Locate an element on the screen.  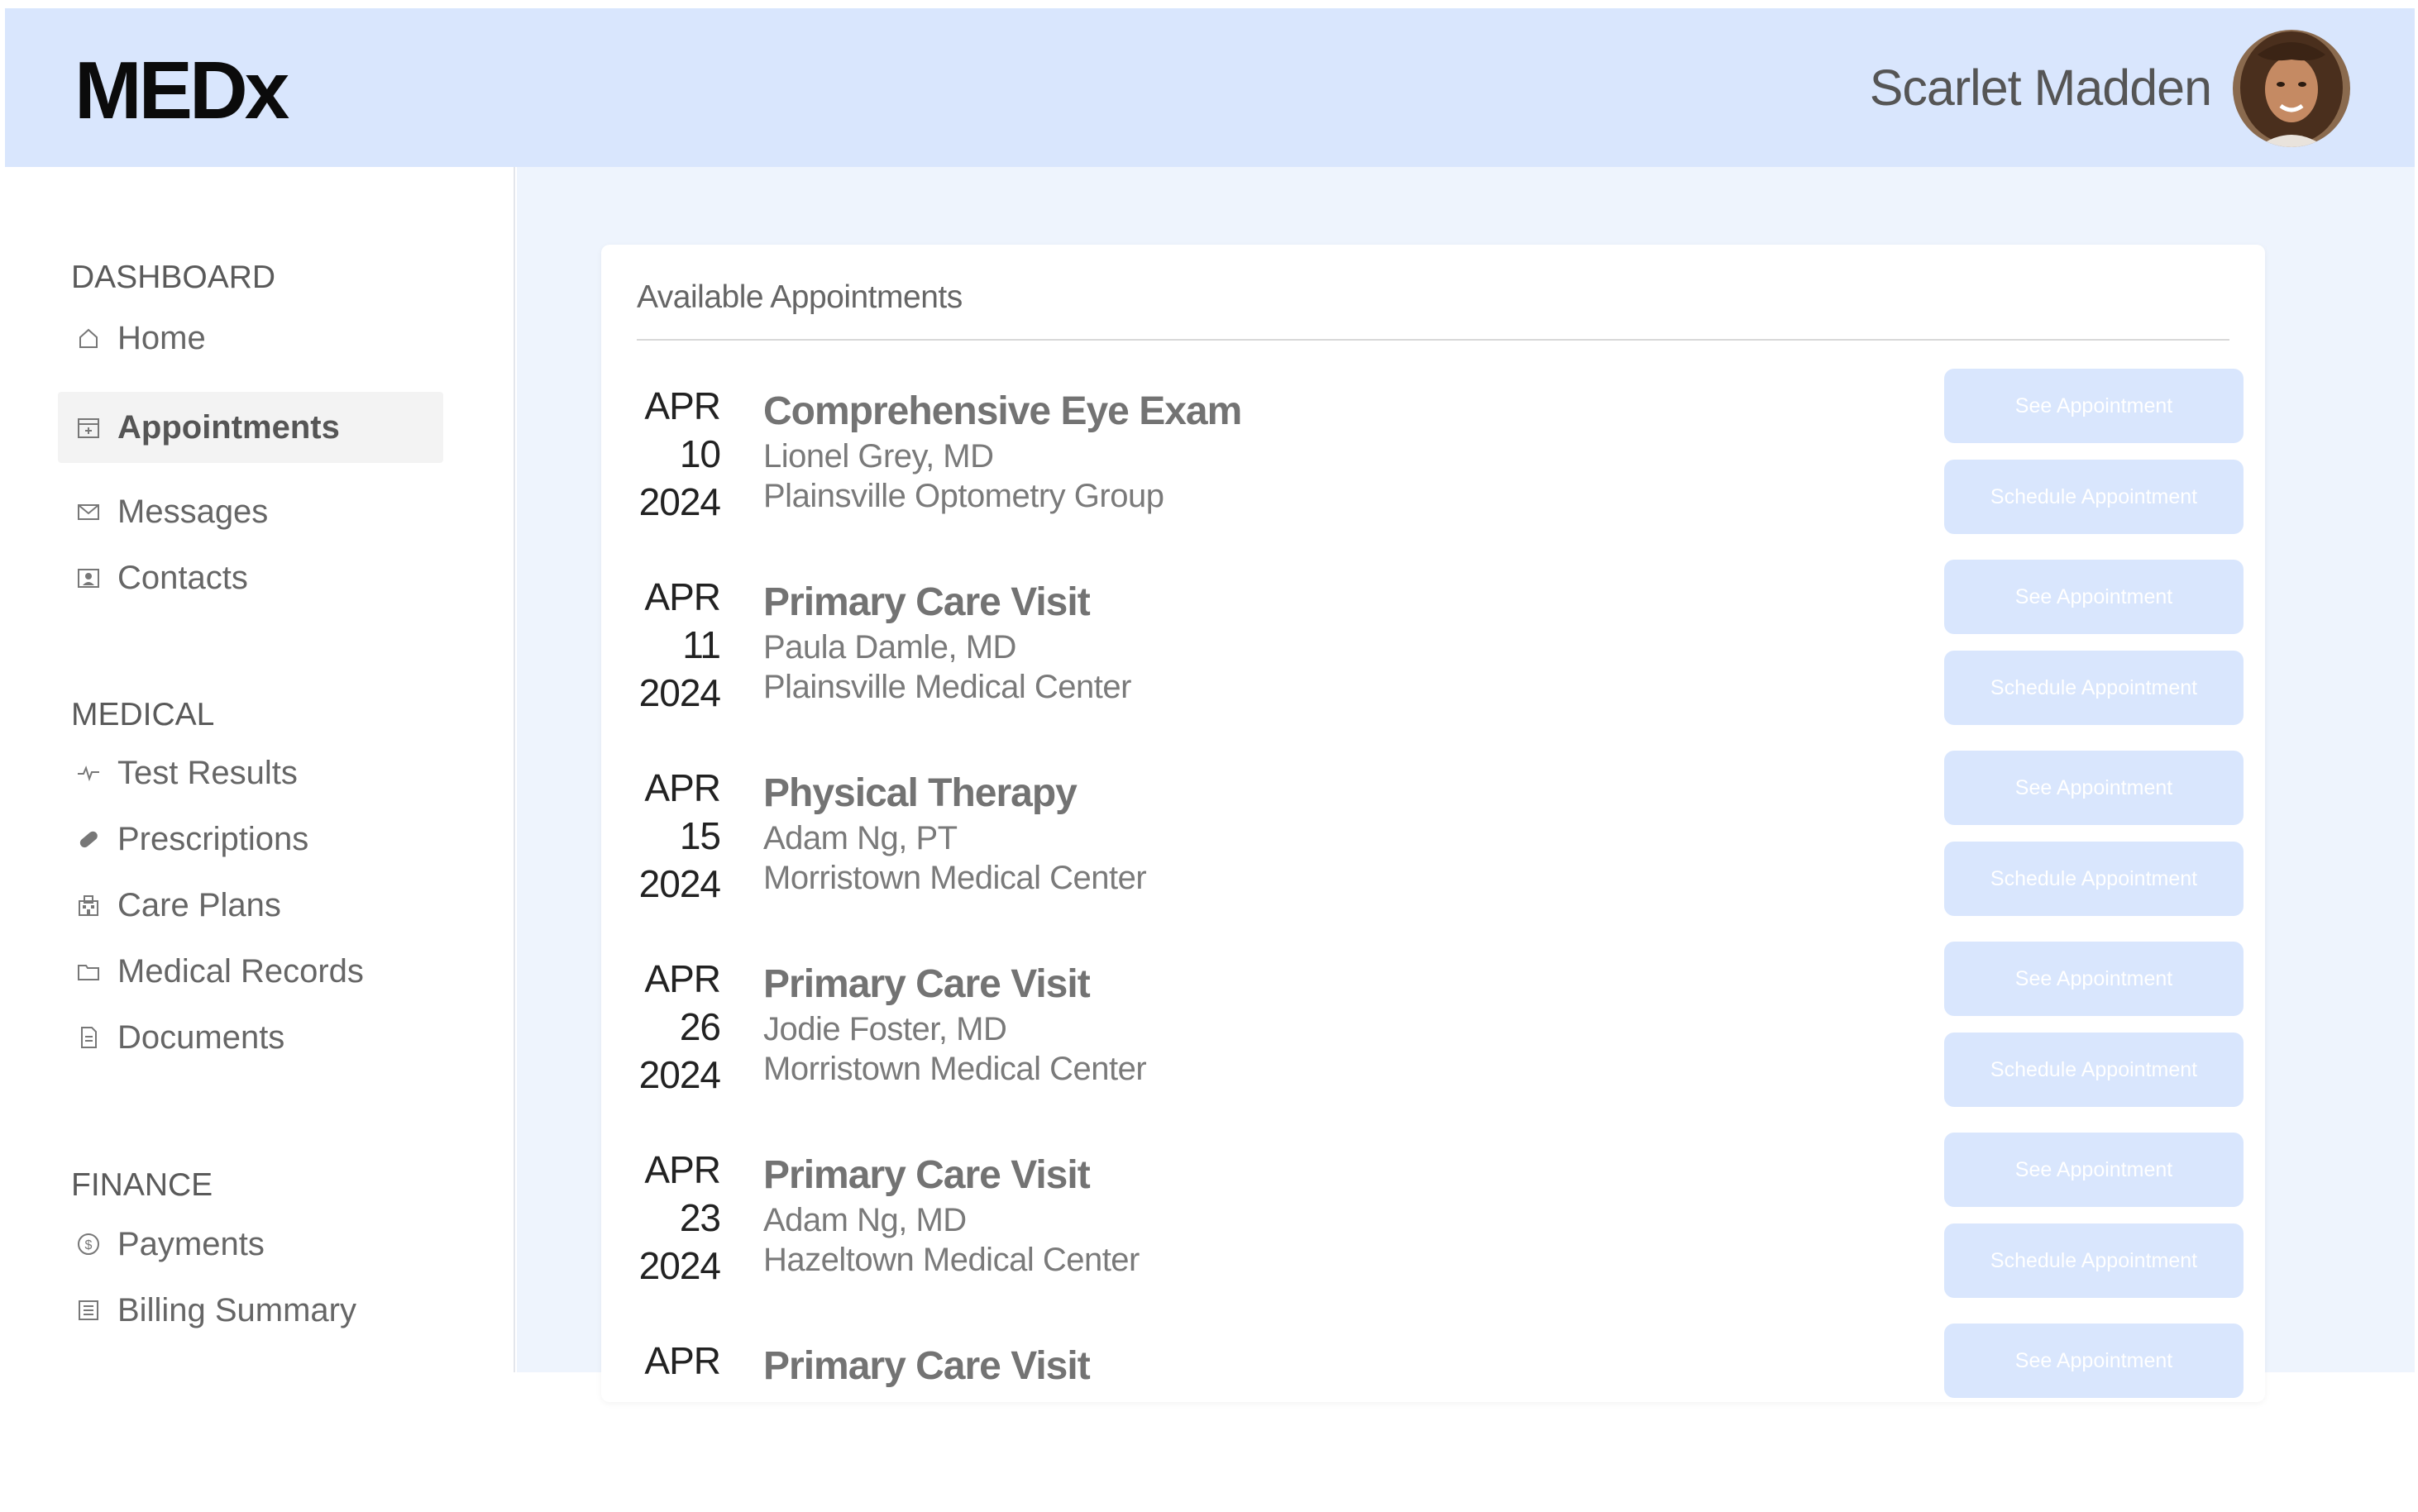
date-day: 11 is located at coordinates (701, 644).